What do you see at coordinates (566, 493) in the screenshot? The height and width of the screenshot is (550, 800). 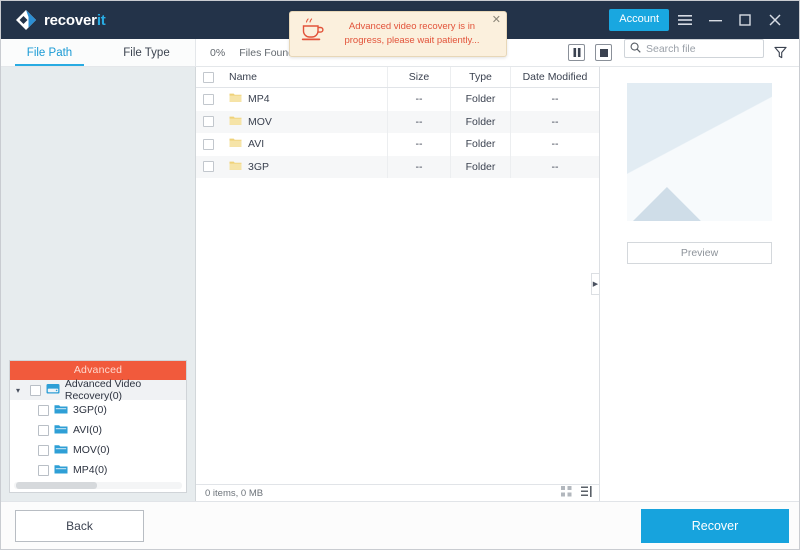 I see `grid-view-icon` at bounding box center [566, 493].